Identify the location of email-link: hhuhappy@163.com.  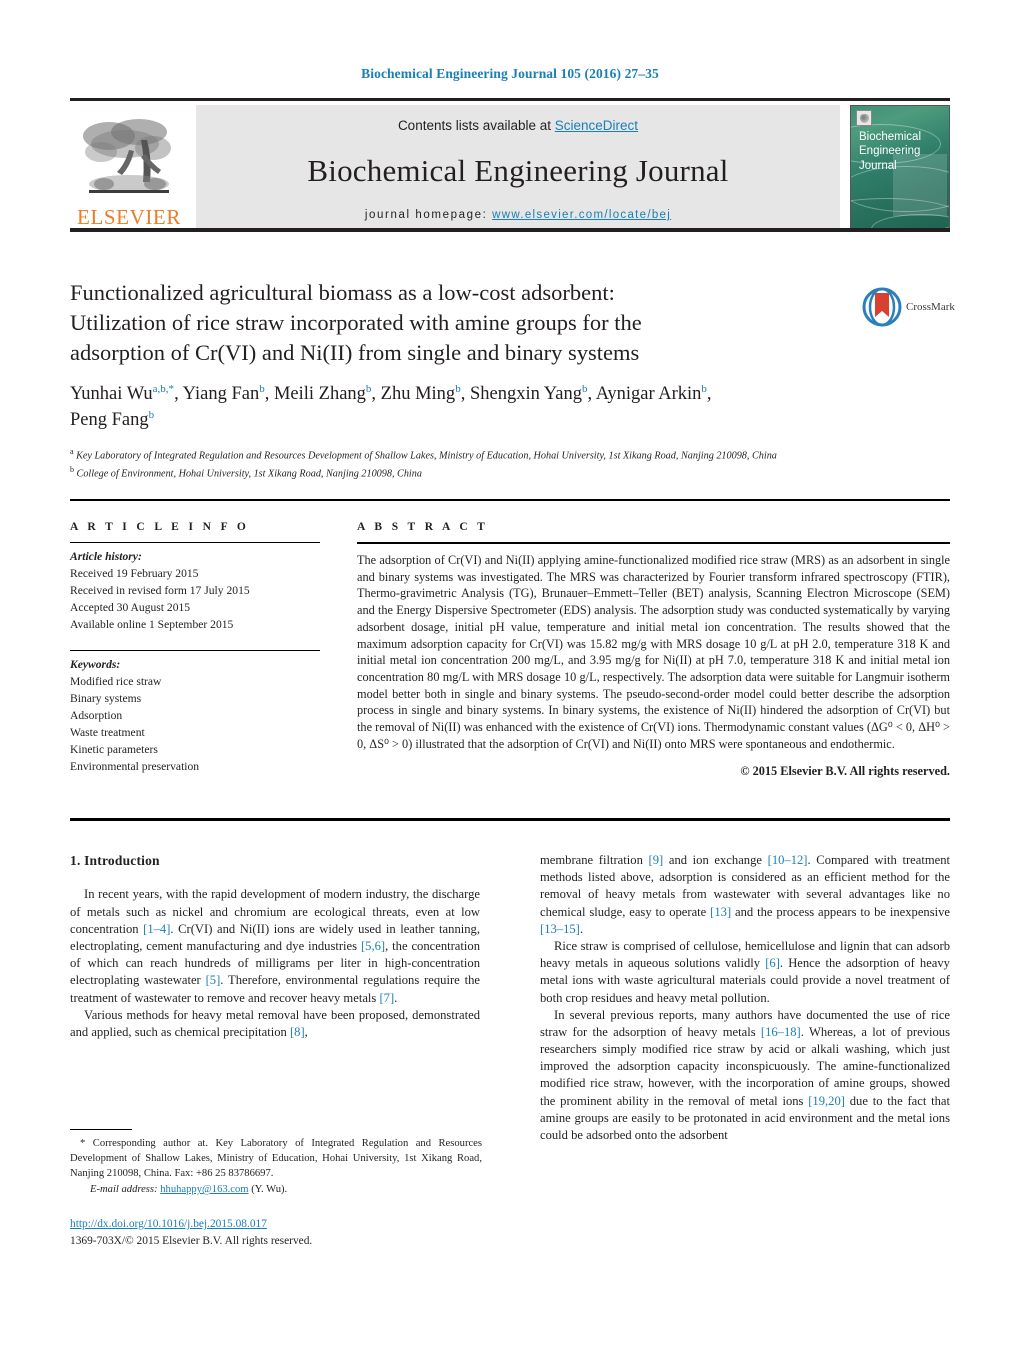
(204, 1189).